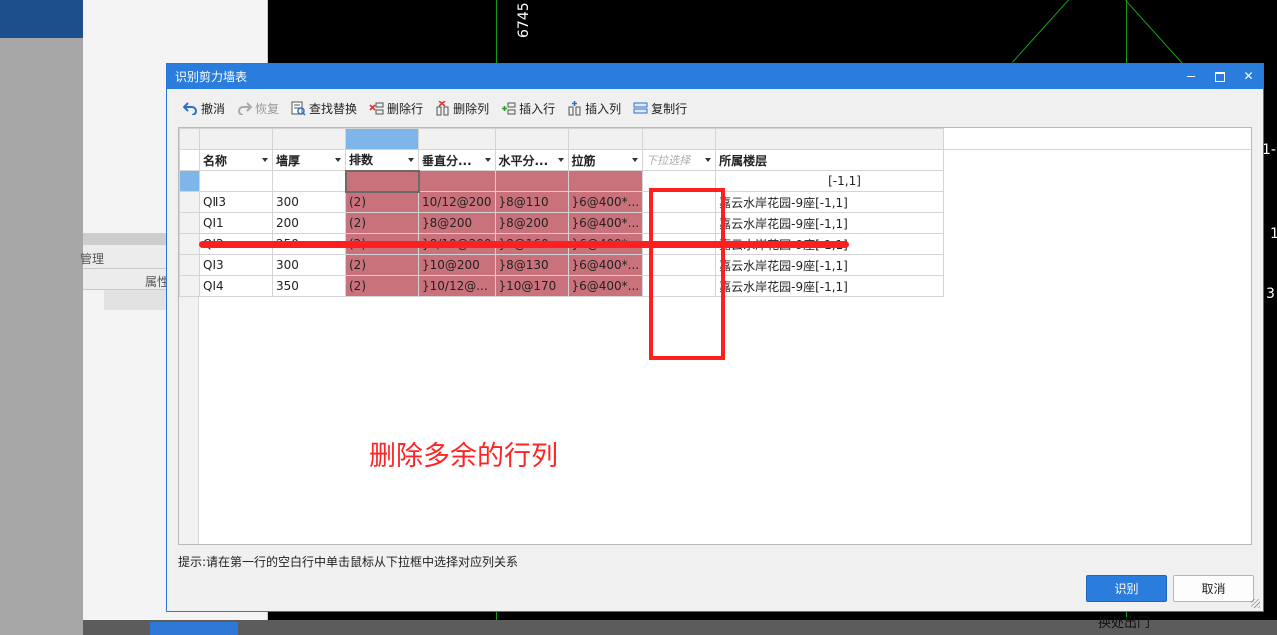  I want to click on column-selector-selected, so click(382, 139).